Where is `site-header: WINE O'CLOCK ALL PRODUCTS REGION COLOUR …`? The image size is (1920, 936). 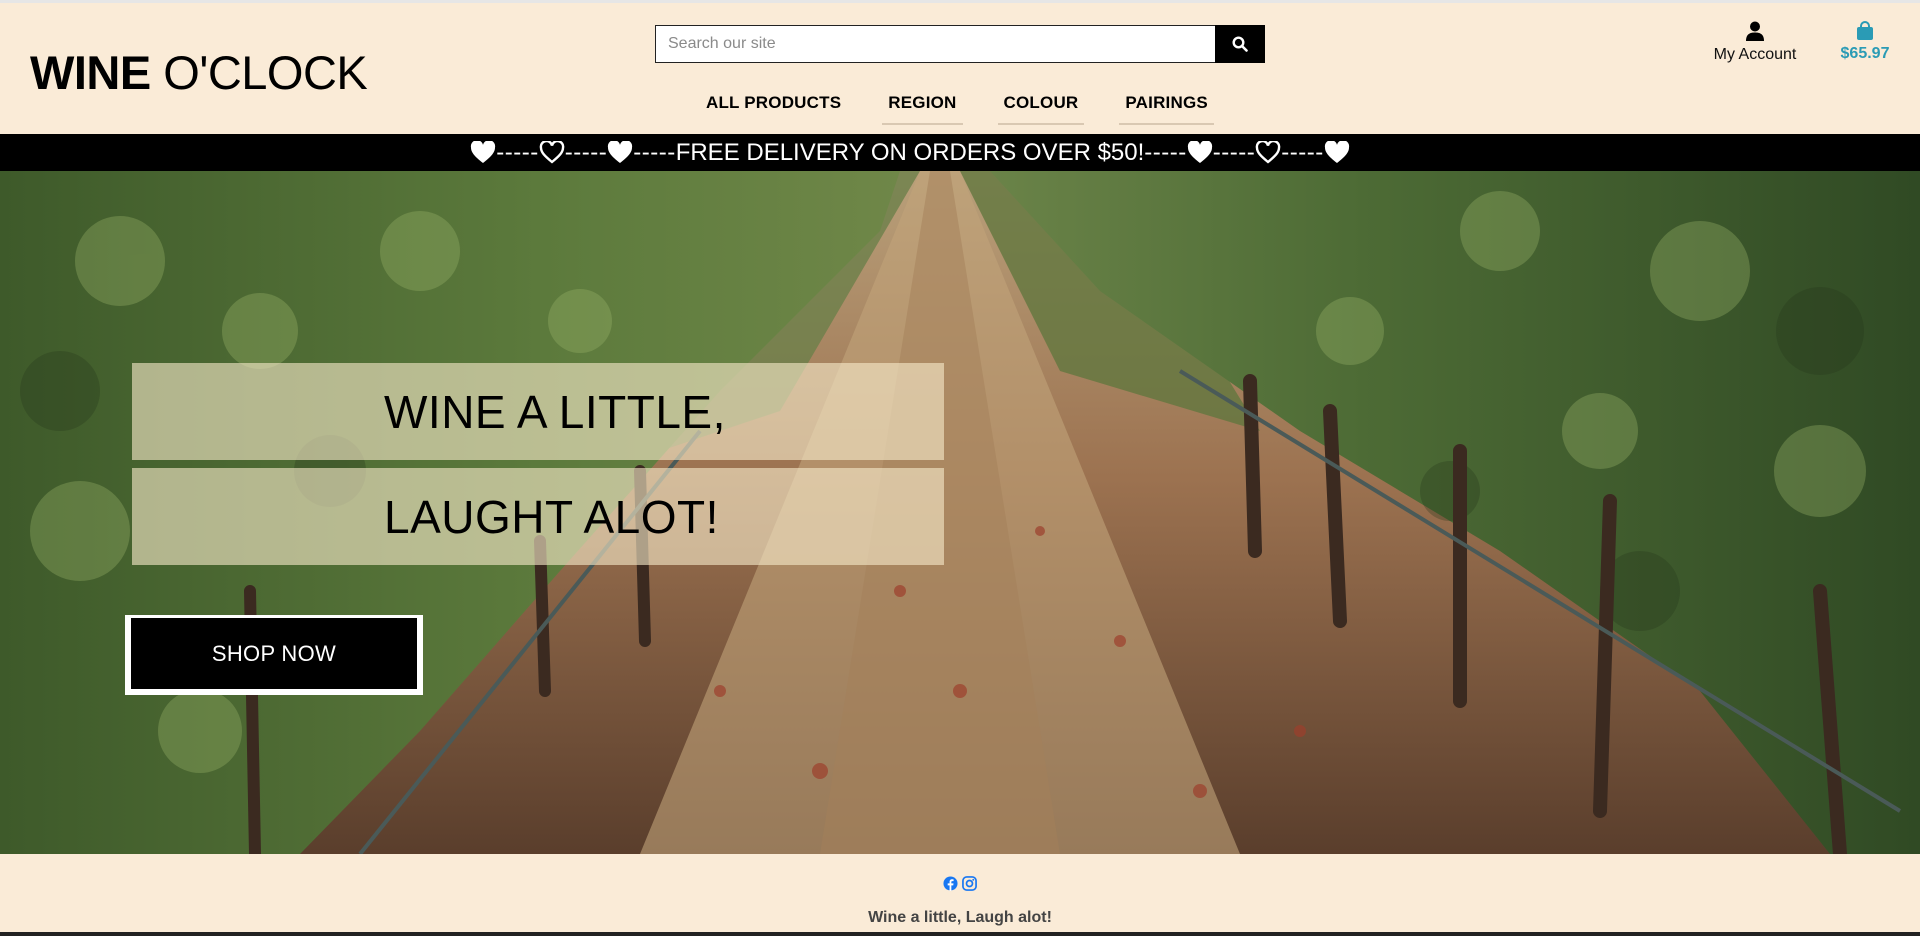 site-header: WINE O'CLOCK ALL PRODUCTS REGION COLOUR … is located at coordinates (960, 68).